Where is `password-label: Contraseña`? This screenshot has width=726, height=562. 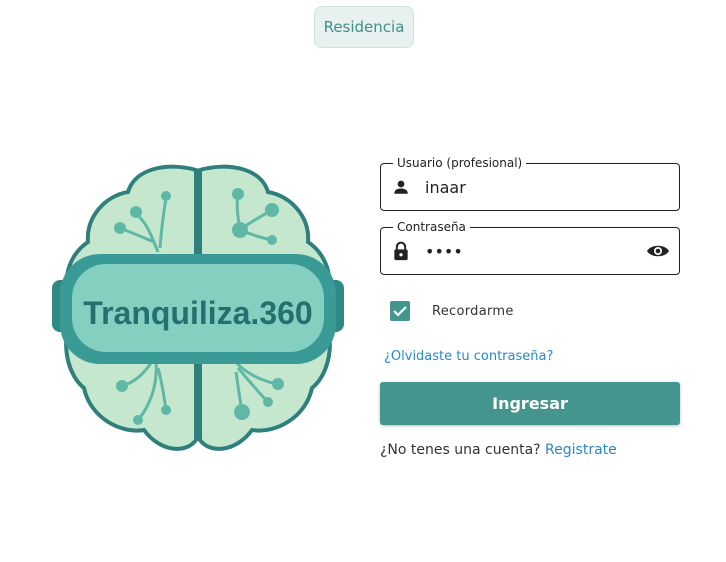
password-label: Contraseña is located at coordinates (431, 227).